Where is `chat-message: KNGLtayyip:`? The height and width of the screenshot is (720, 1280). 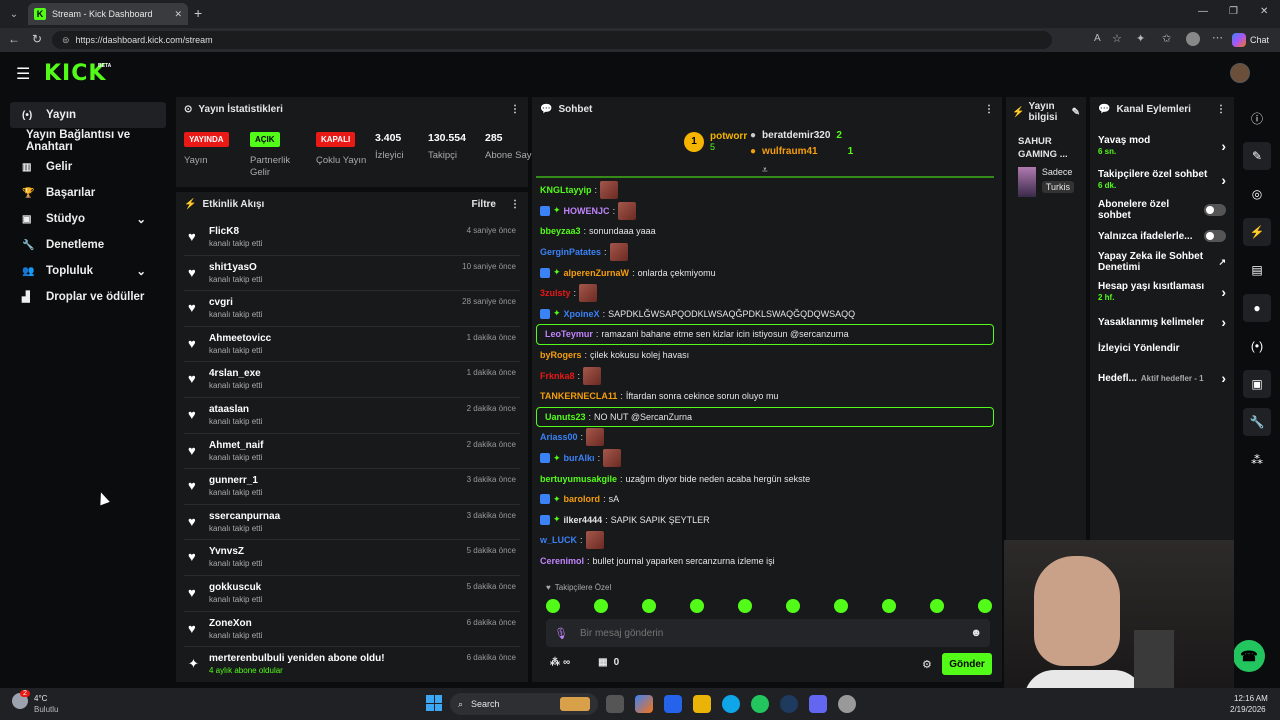 chat-message: KNGLtayyip: is located at coordinates (765, 190).